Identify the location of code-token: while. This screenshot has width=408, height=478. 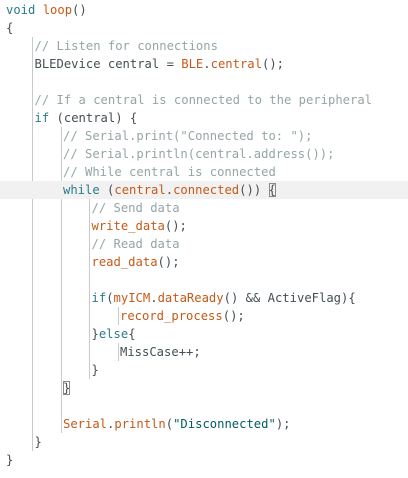
(81, 190).